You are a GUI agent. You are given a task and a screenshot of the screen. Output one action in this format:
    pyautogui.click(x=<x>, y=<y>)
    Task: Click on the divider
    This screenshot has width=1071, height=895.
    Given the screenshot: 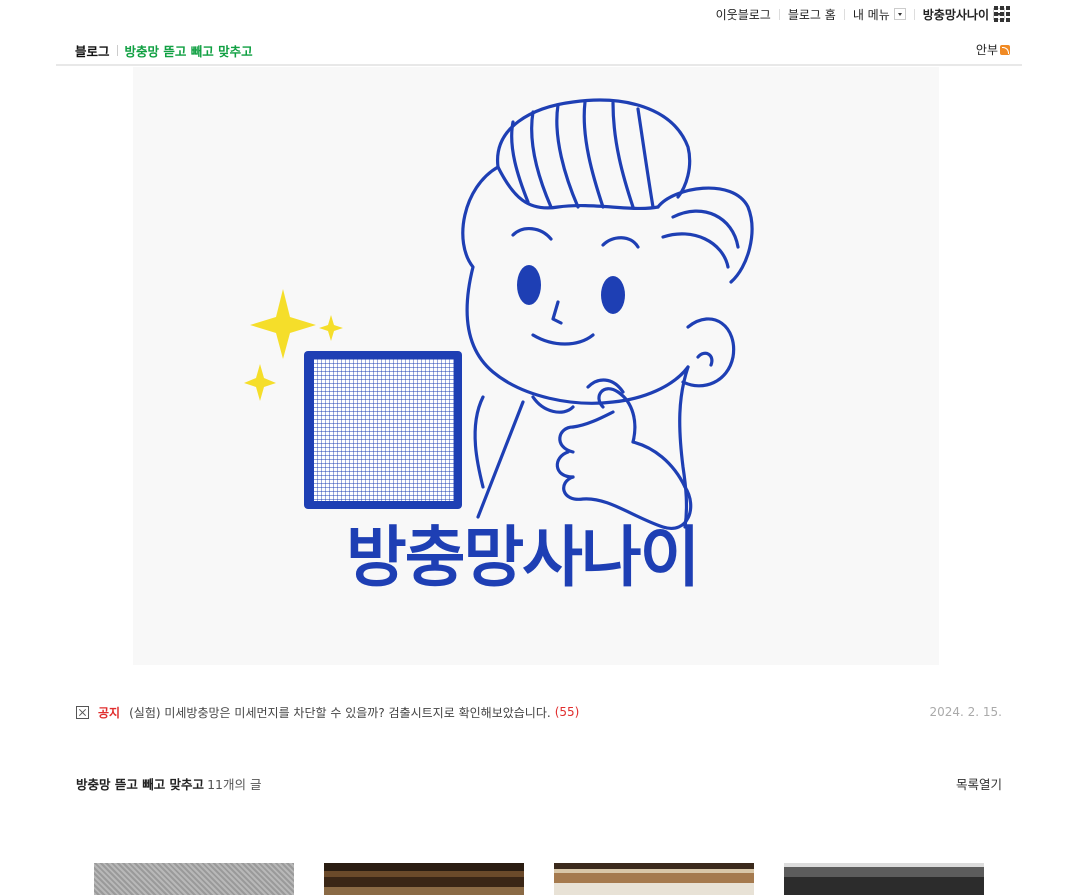 What is the action you would take?
    pyautogui.click(x=117, y=50)
    